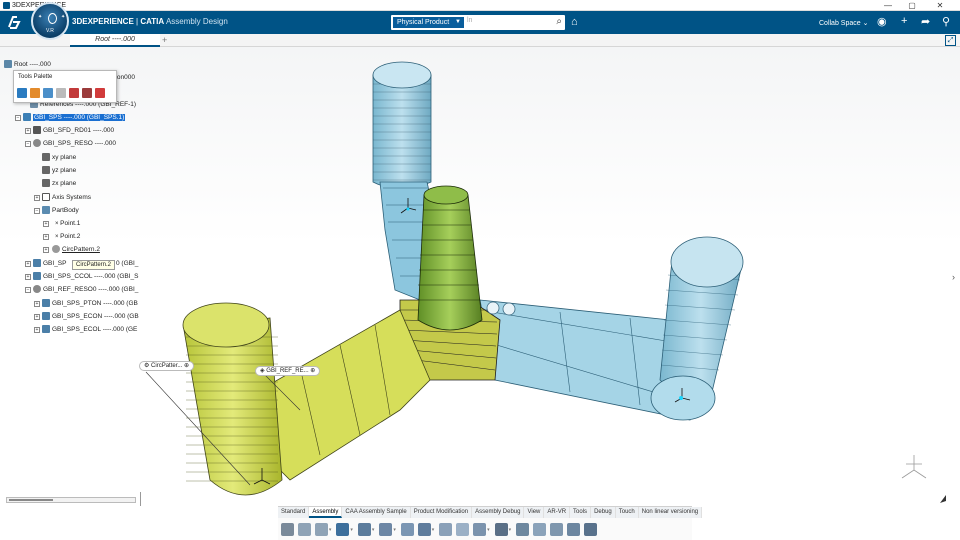  Describe the element at coordinates (670, 512) in the screenshot. I see `section-tab-non-linear-versioning: Non linear versioning` at that location.